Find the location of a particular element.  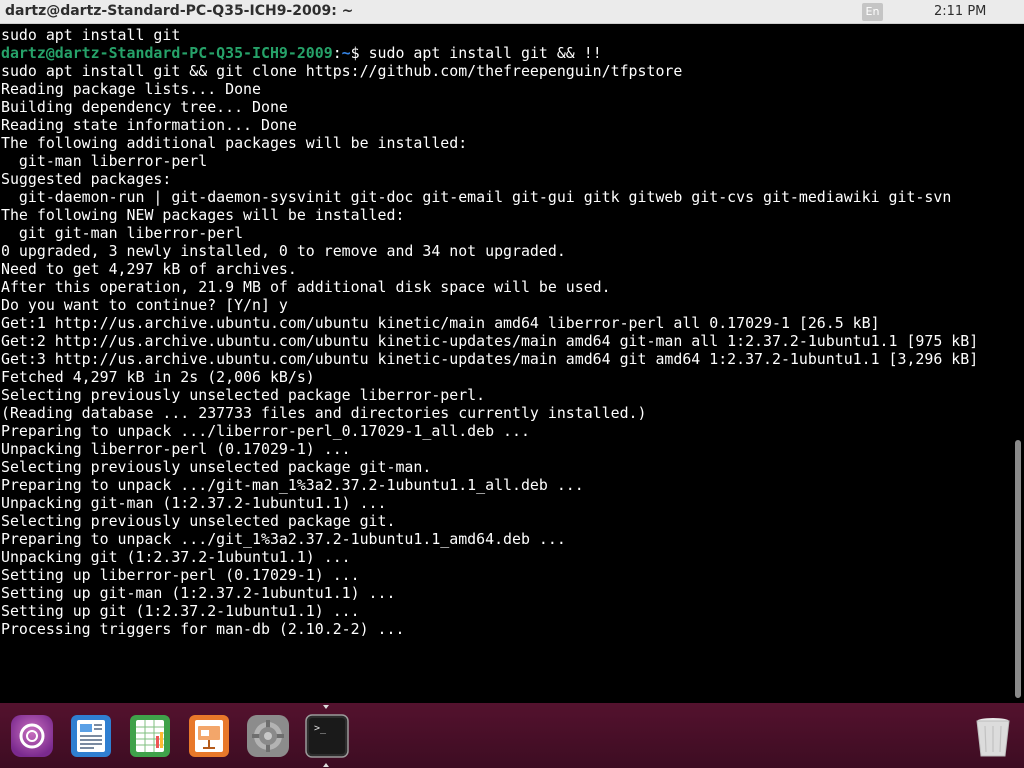

dock-item-writer is located at coordinates (91, 736).